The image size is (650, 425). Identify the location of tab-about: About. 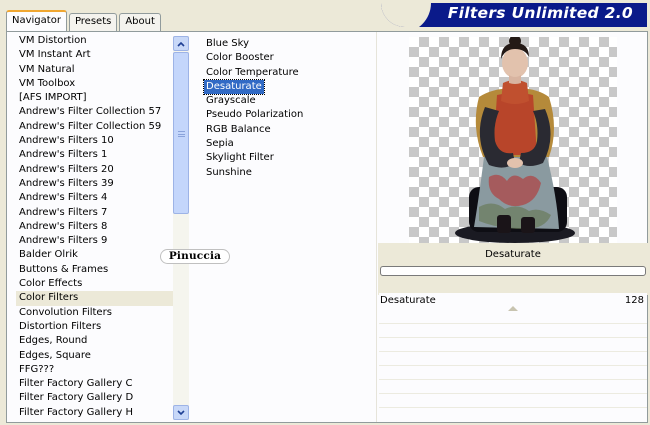
(140, 22).